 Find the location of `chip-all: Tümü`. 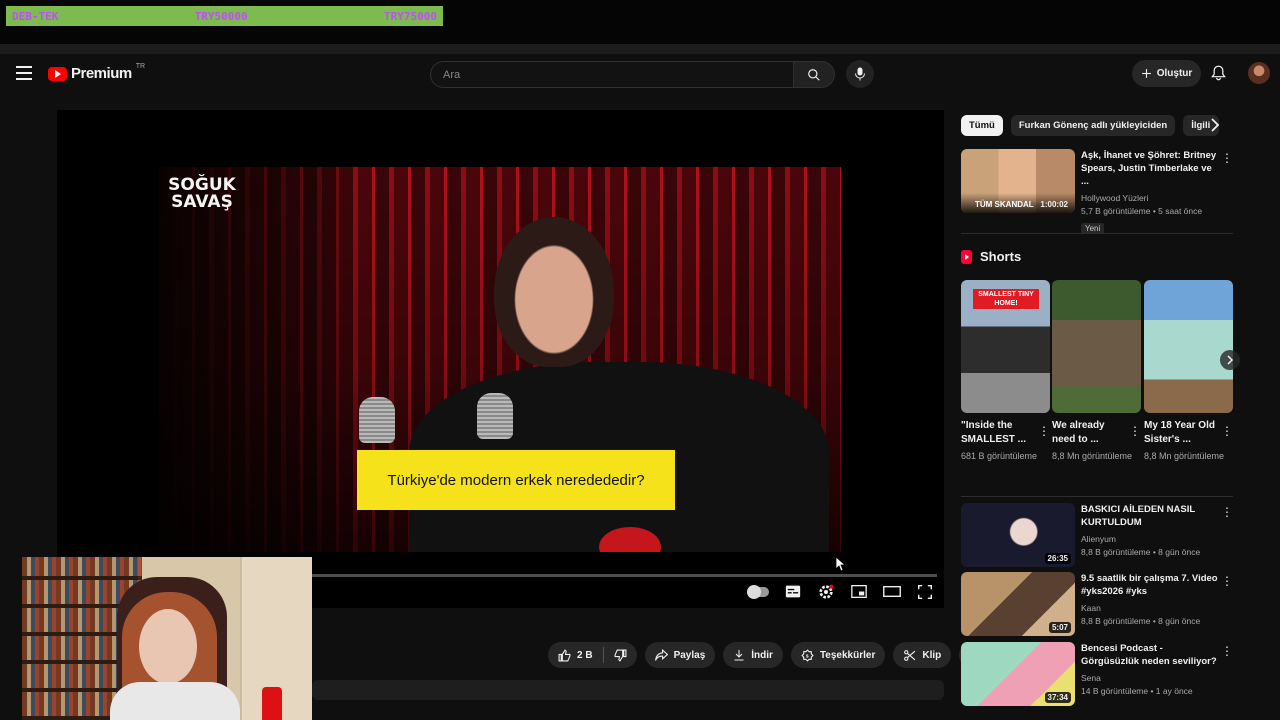

chip-all: Tümü is located at coordinates (982, 125).